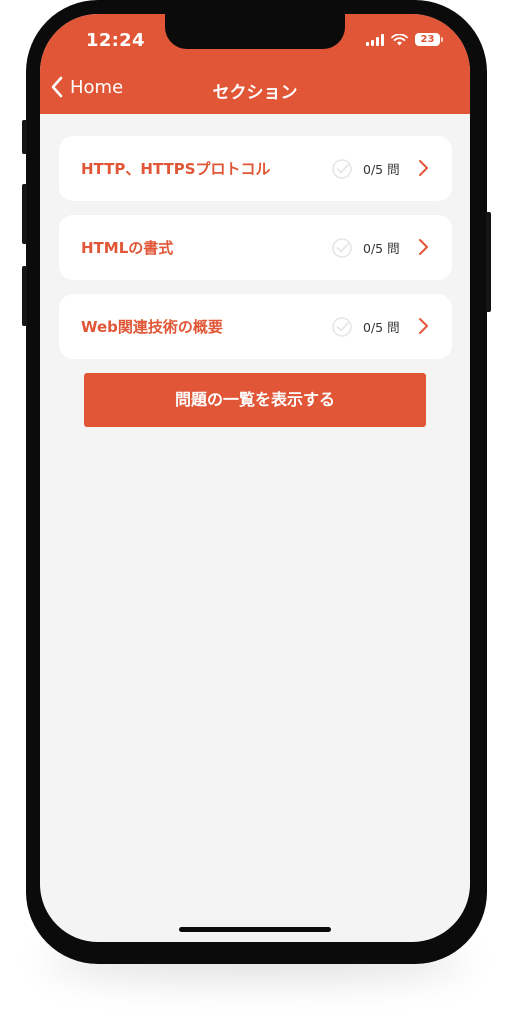 The width and height of the screenshot is (513, 1016). Describe the element at coordinates (375, 39) in the screenshot. I see `signal-icon` at that location.